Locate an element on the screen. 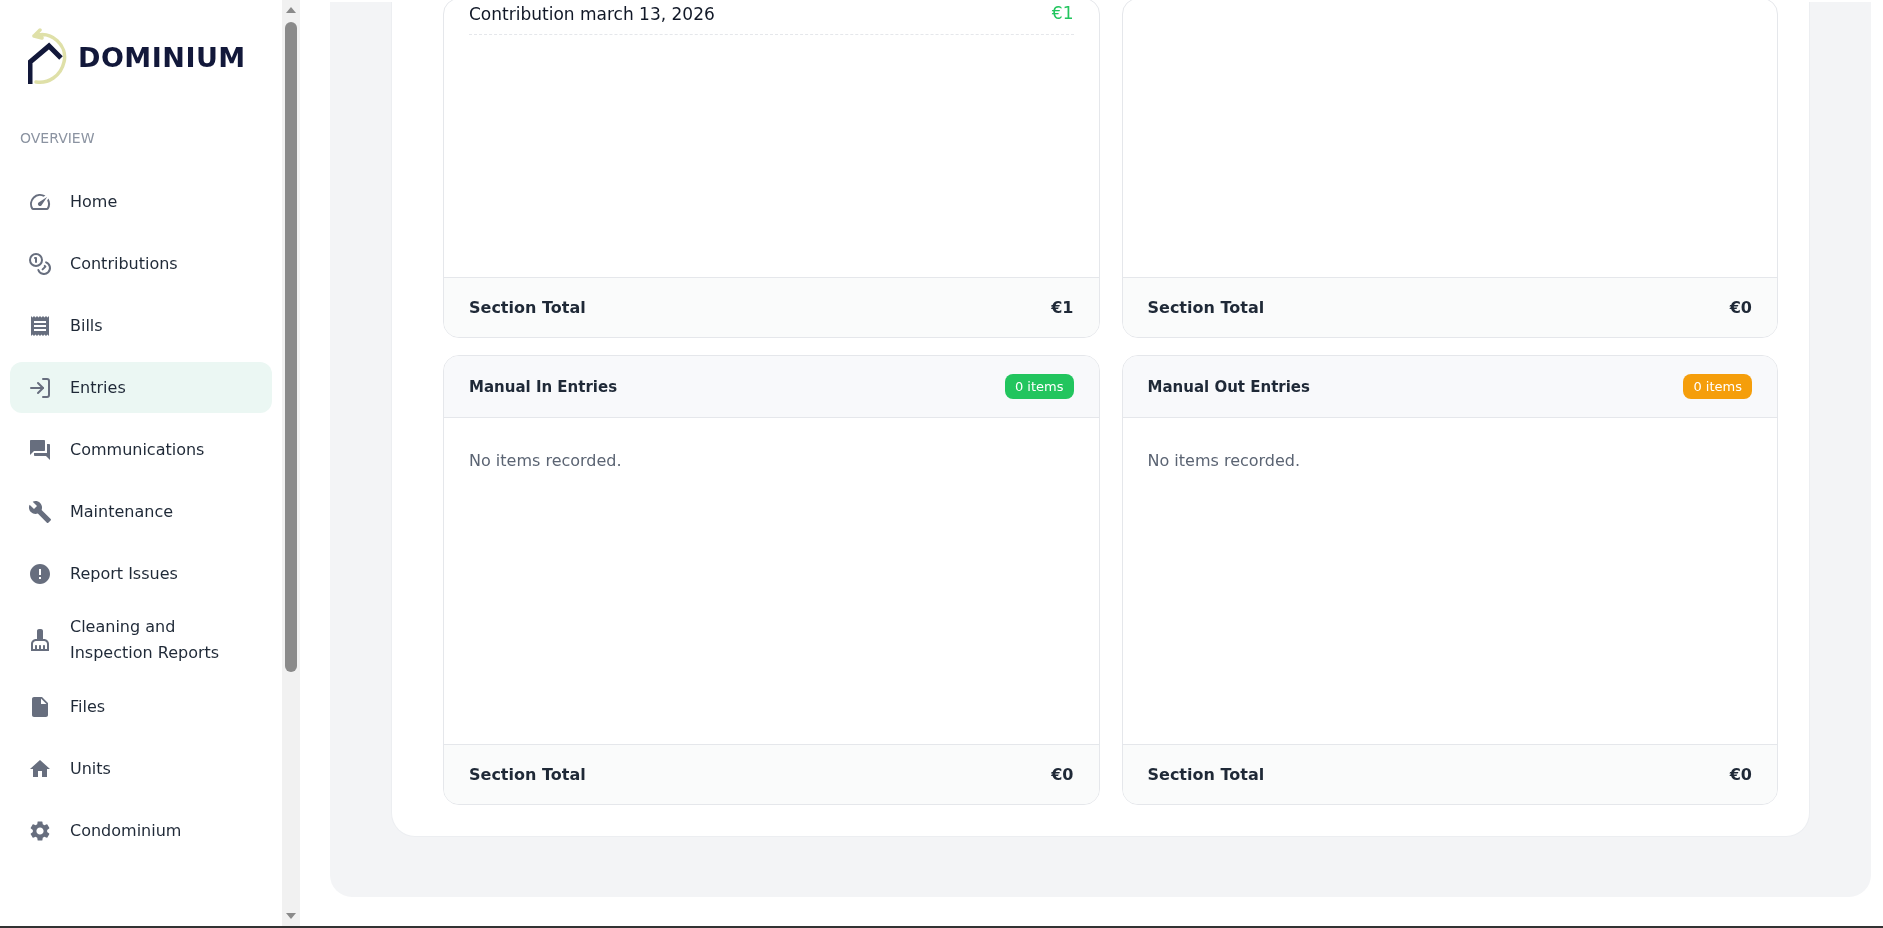 This screenshot has width=1883, height=928. entry-amount: €1 is located at coordinates (1062, 13).